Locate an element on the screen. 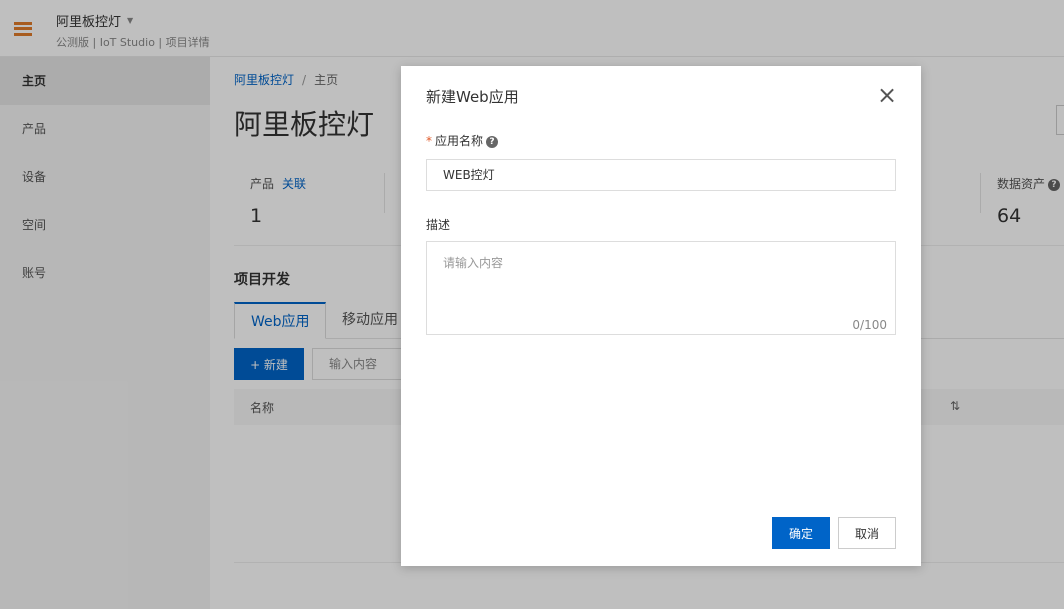 The height and width of the screenshot is (609, 1064). app-name-label-text: 应用名称 is located at coordinates (459, 141).